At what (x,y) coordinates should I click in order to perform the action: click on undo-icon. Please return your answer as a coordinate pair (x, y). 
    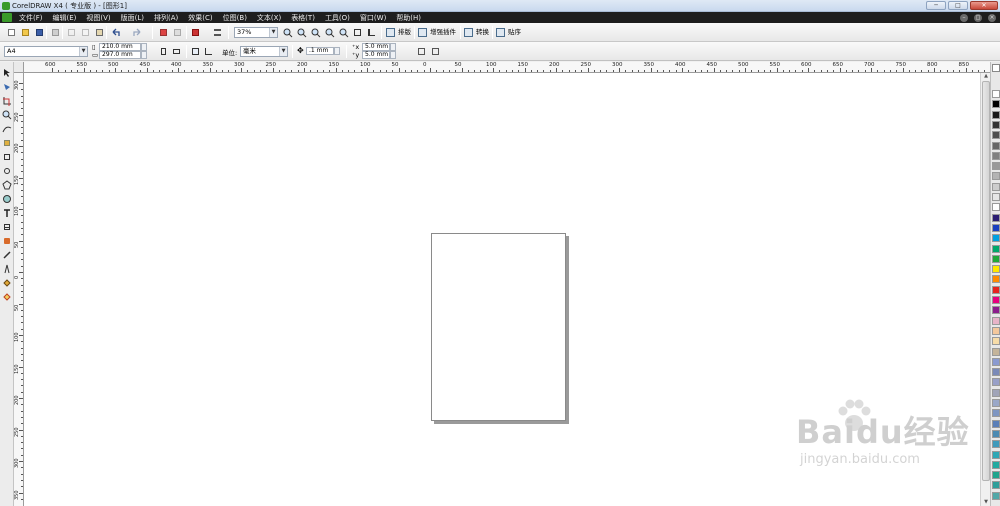
    Looking at the image, I should click on (115, 32).